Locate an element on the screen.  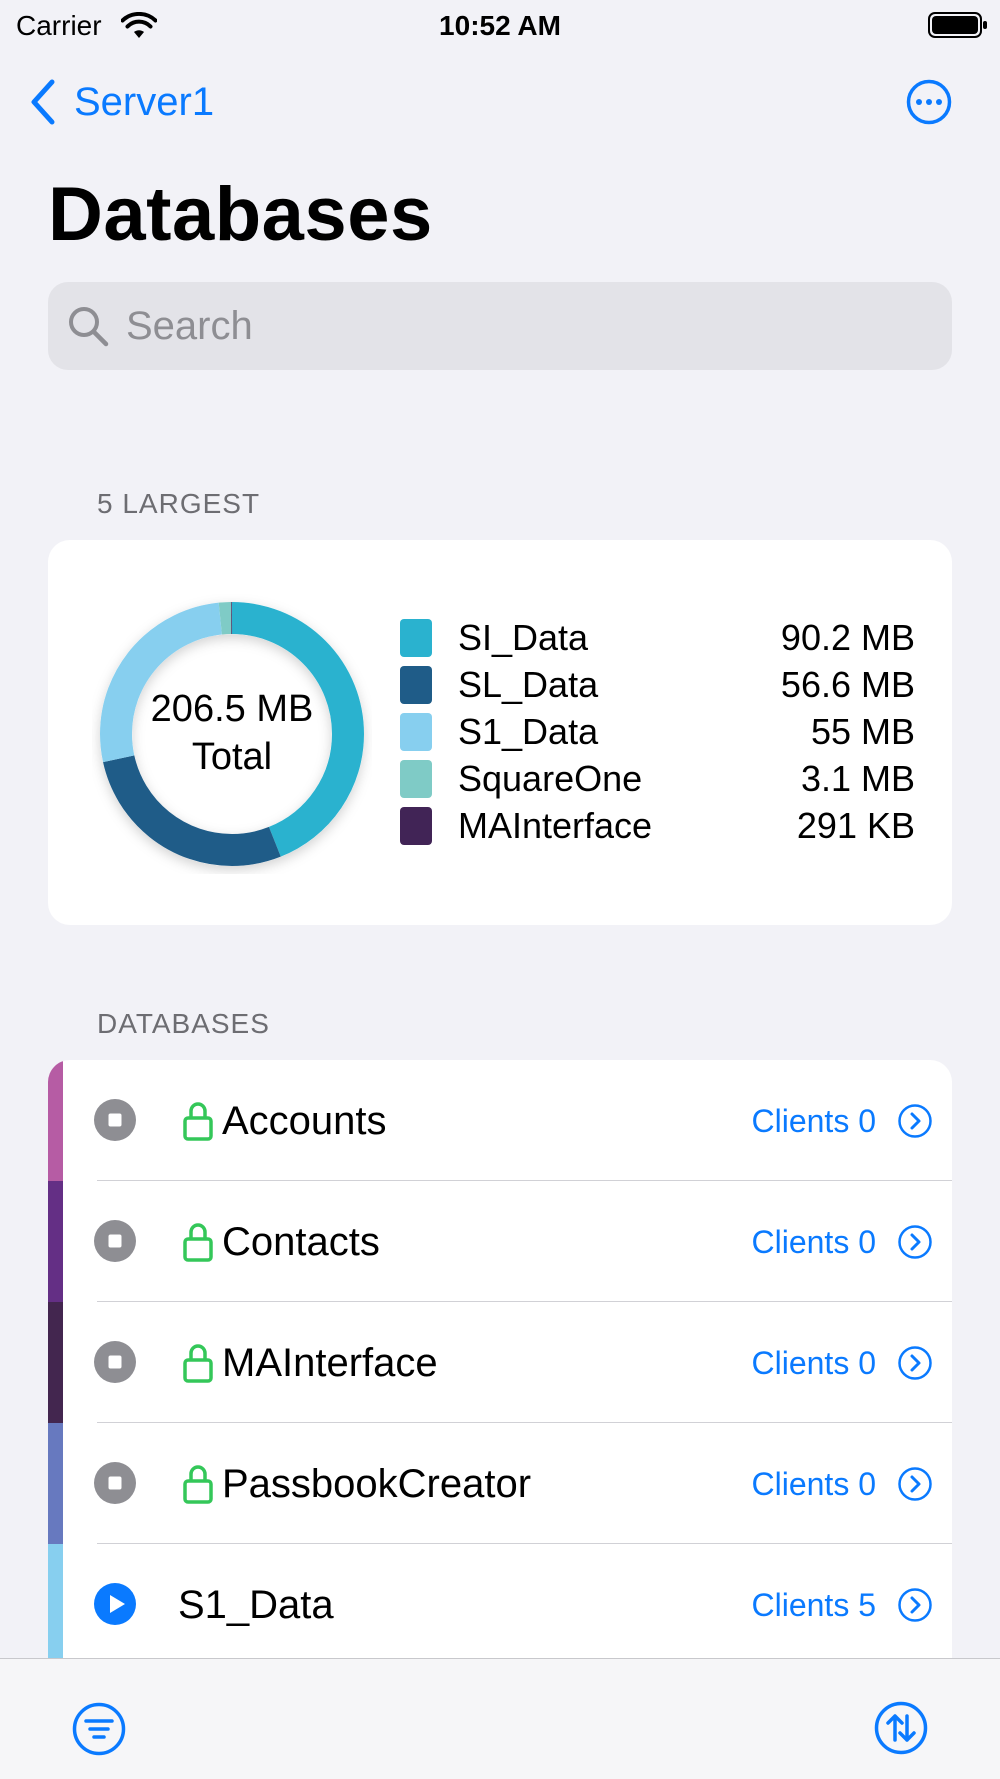
database-row: PassbookCreator Clients 0 is located at coordinates (500, 1483).